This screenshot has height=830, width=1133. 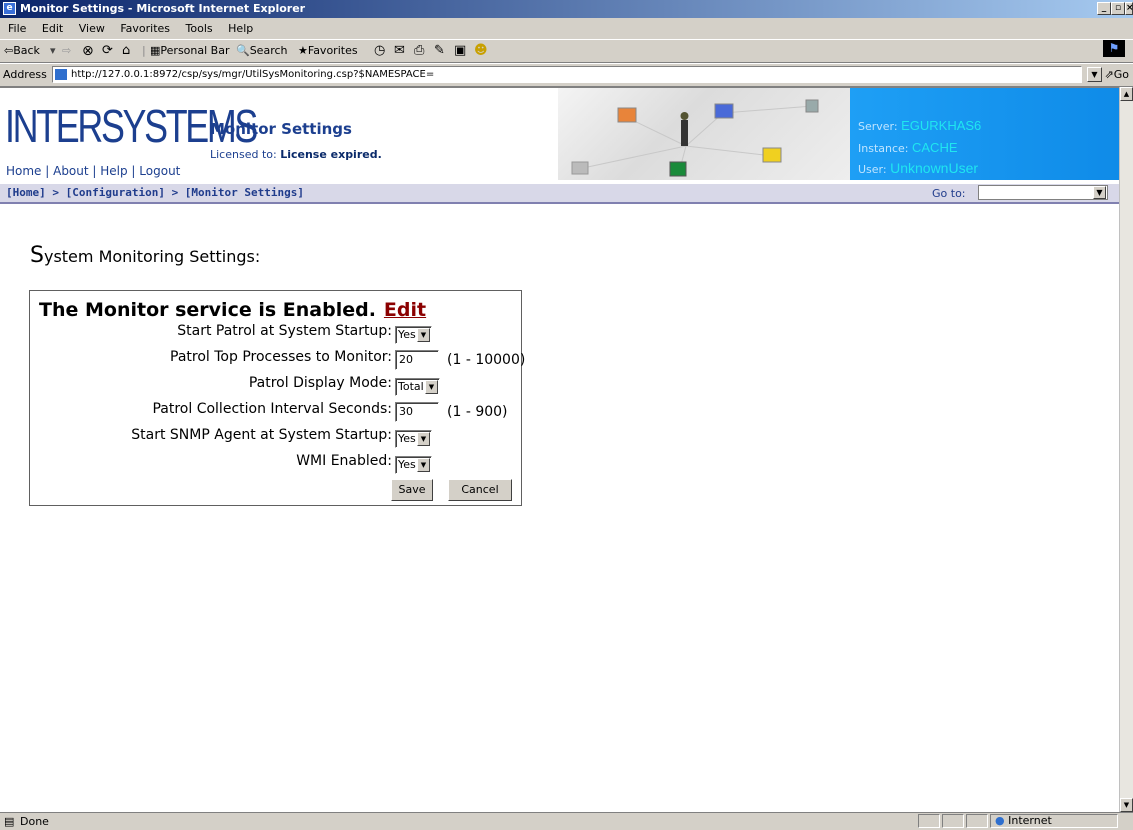 I want to click on globe-icon: ●, so click(x=1000, y=820).